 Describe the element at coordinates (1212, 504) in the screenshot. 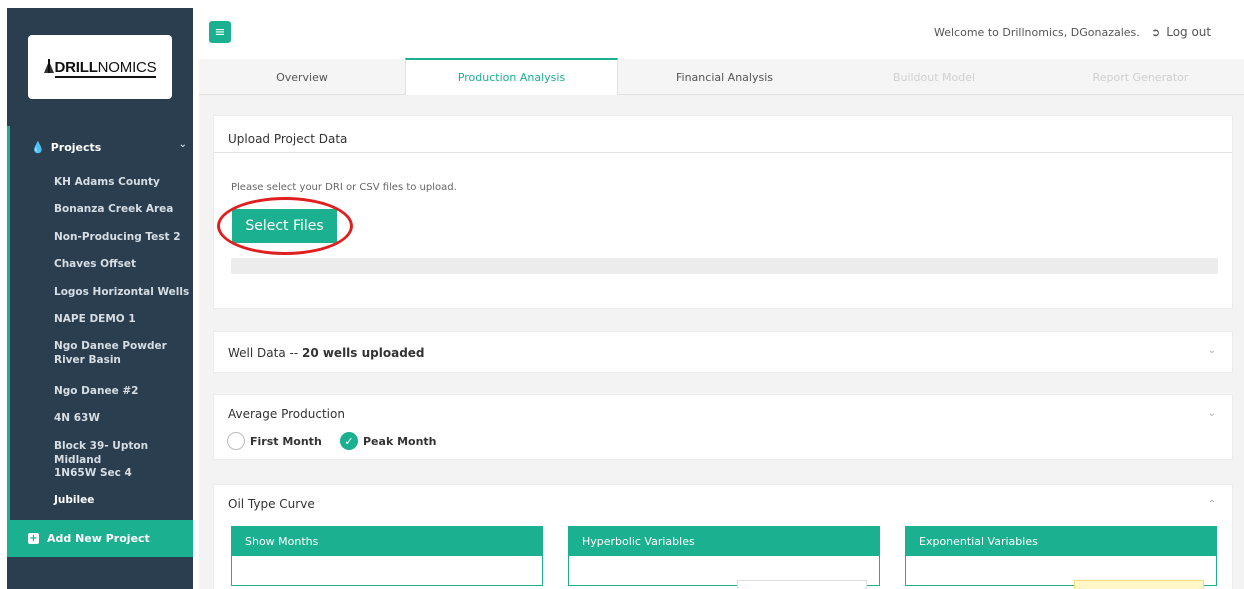

I see `chevron-up-icon: ⌃` at that location.